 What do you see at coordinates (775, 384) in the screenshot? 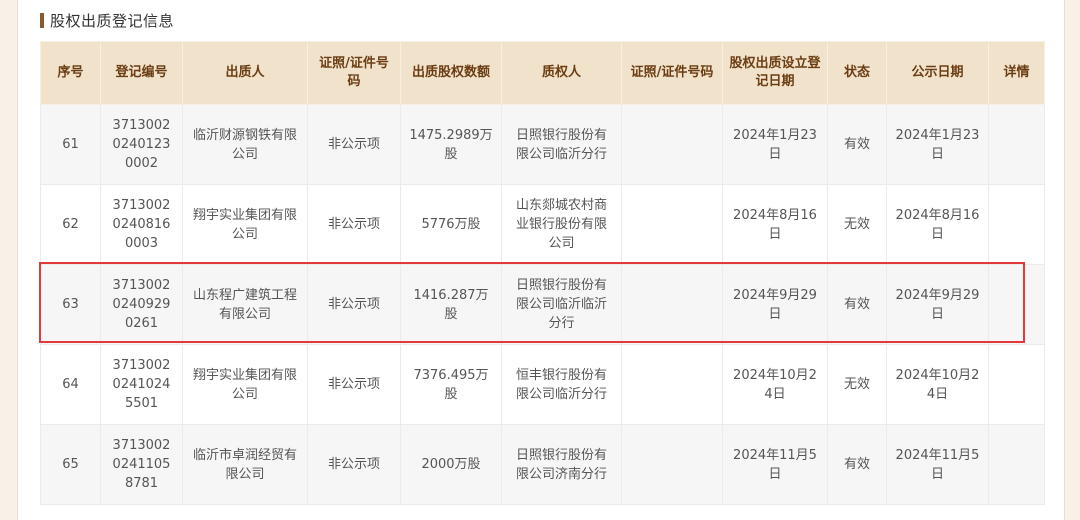
I see `cell-reg-date: 2024年10月24日` at bounding box center [775, 384].